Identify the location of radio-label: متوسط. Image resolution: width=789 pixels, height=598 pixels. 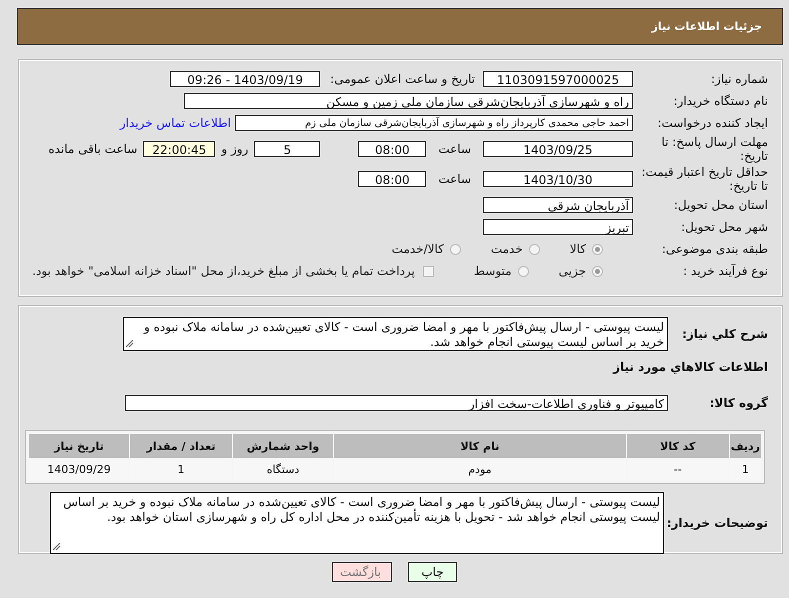
(493, 271).